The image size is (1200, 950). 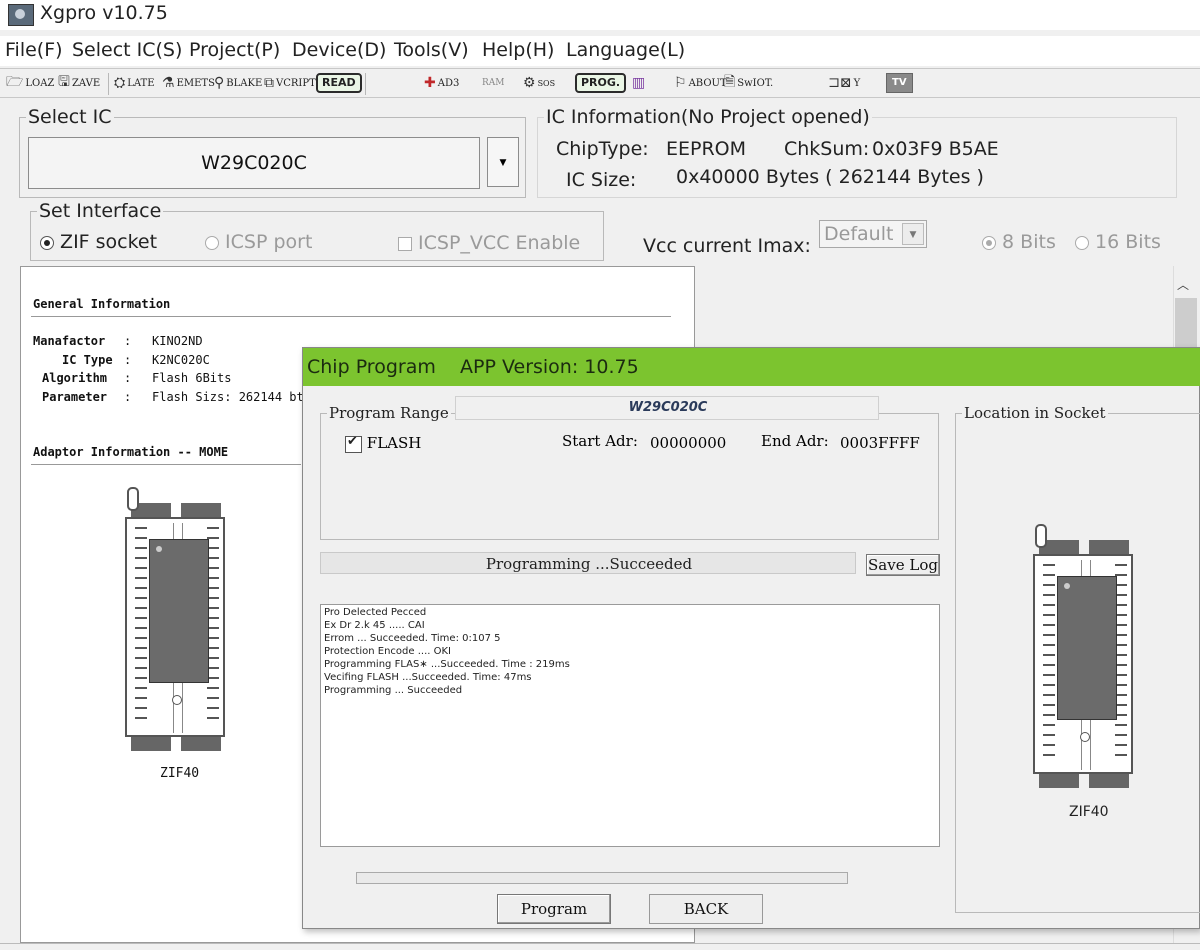 I want to click on ic-dropdown-button: ▼, so click(x=503, y=162).